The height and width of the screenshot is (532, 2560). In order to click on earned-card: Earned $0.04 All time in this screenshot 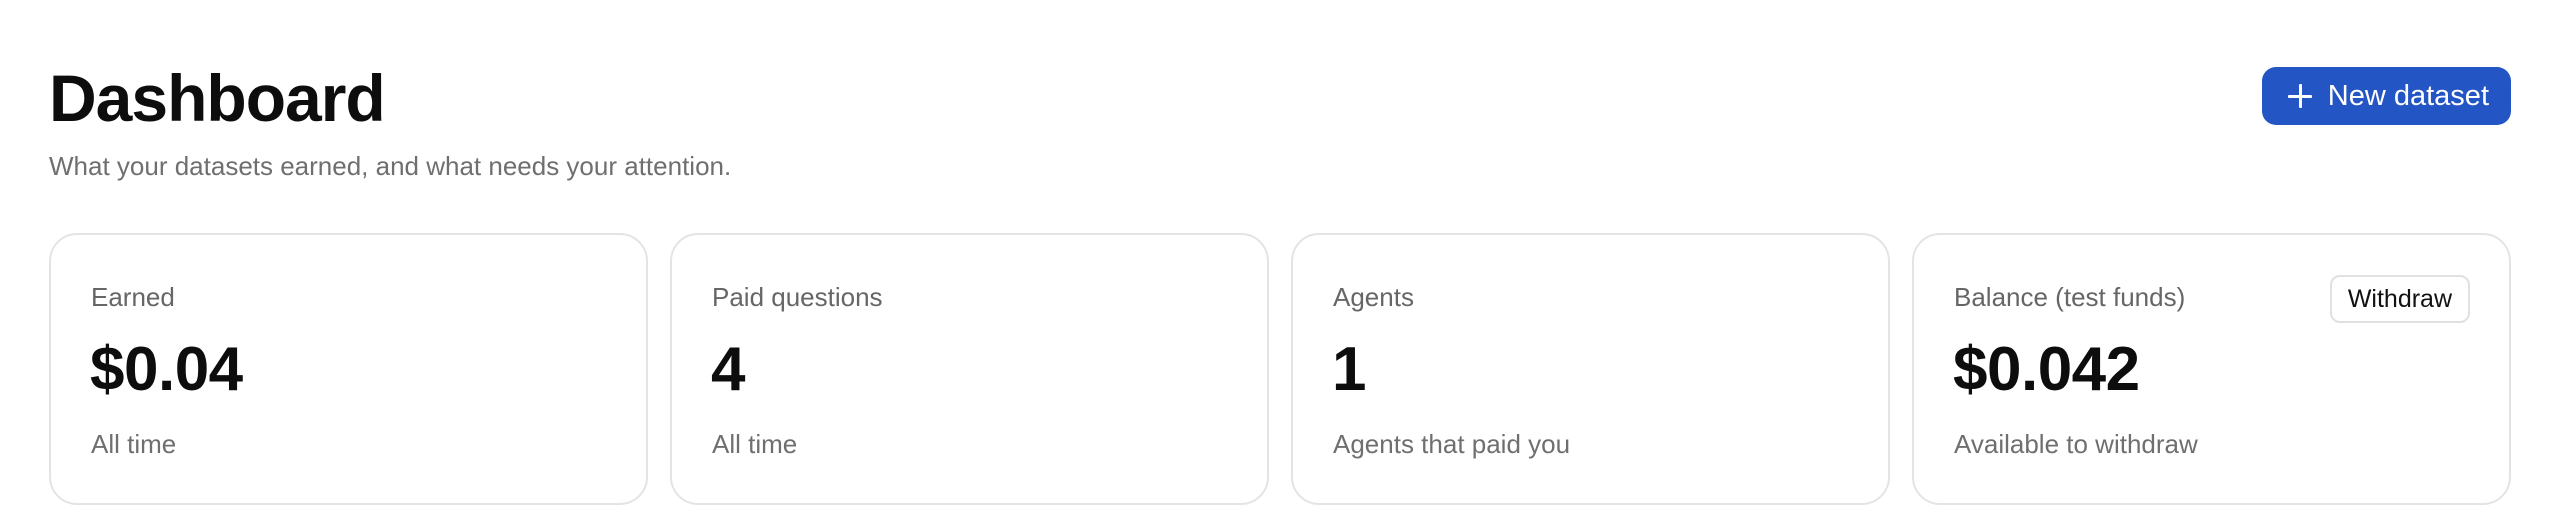, I will do `click(348, 369)`.